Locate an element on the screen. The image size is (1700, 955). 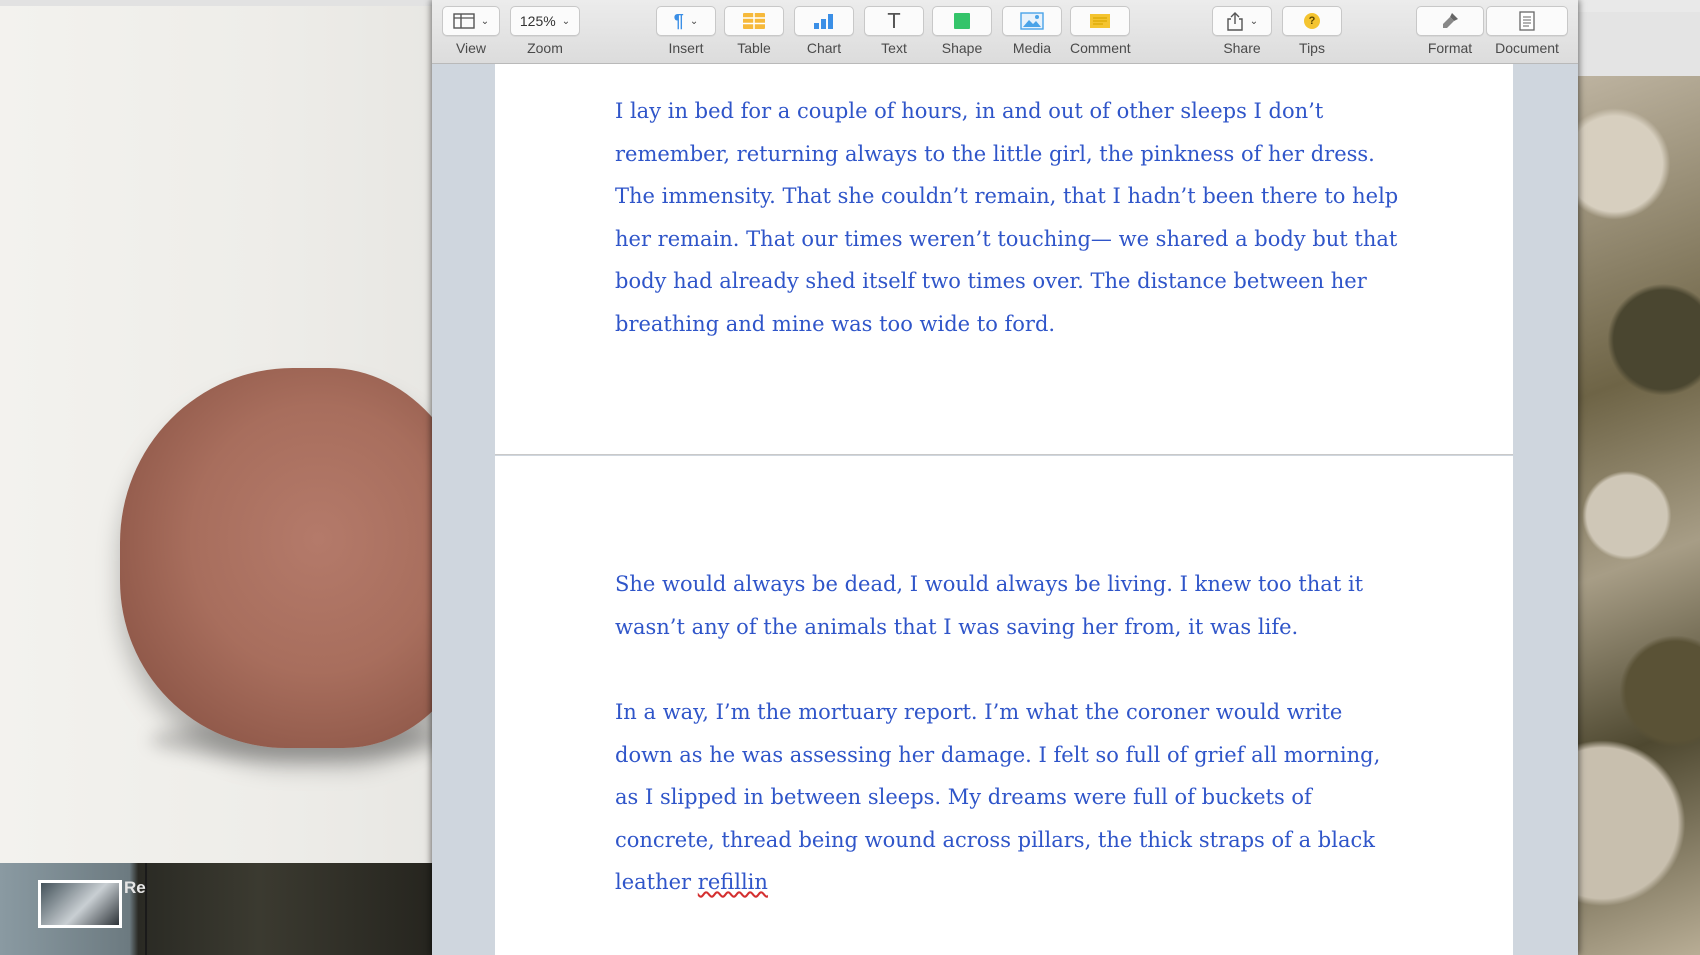
chart-button is located at coordinates (824, 21).